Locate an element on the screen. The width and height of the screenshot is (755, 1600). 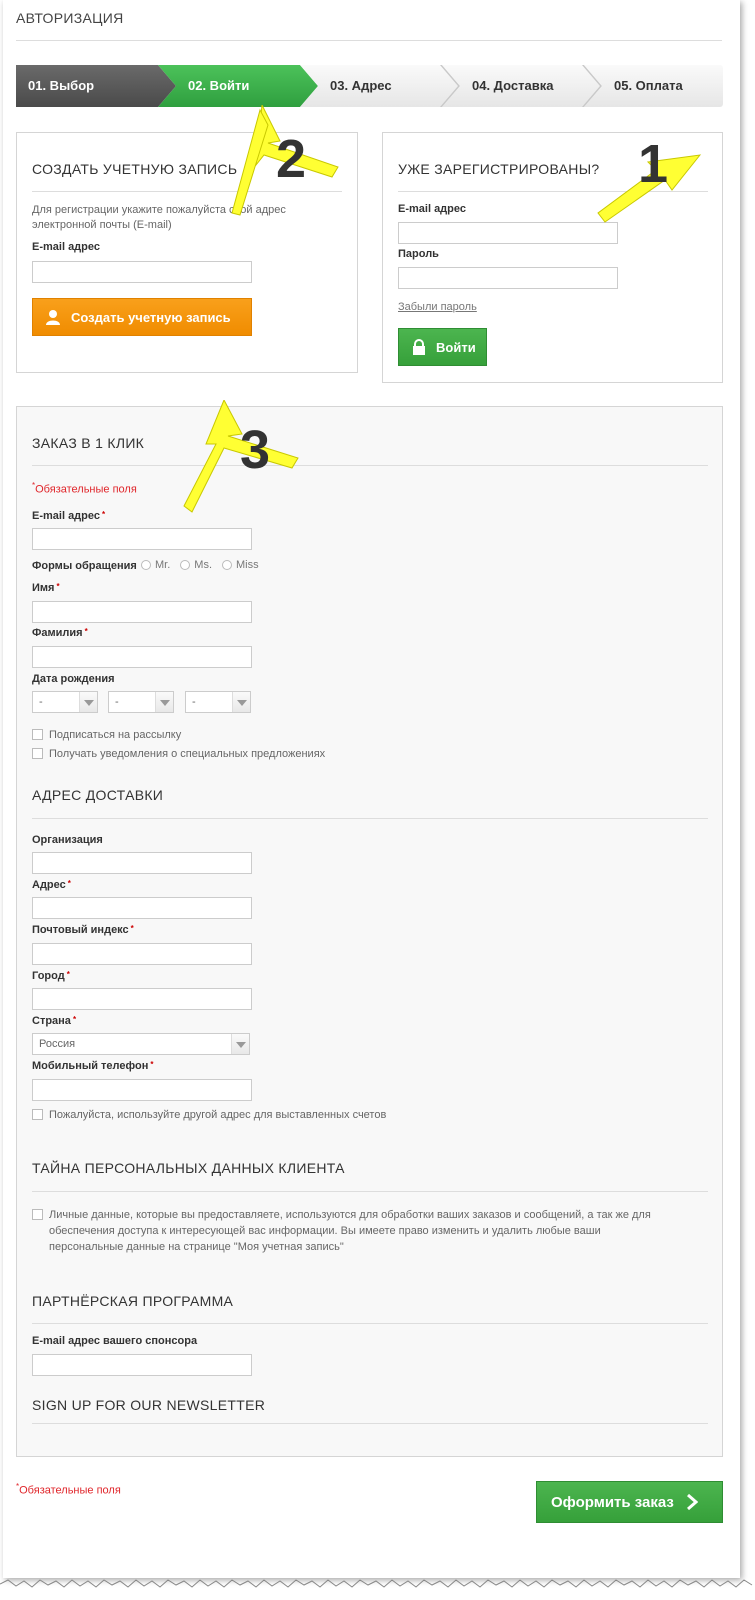
address-input is located at coordinates (142, 908).